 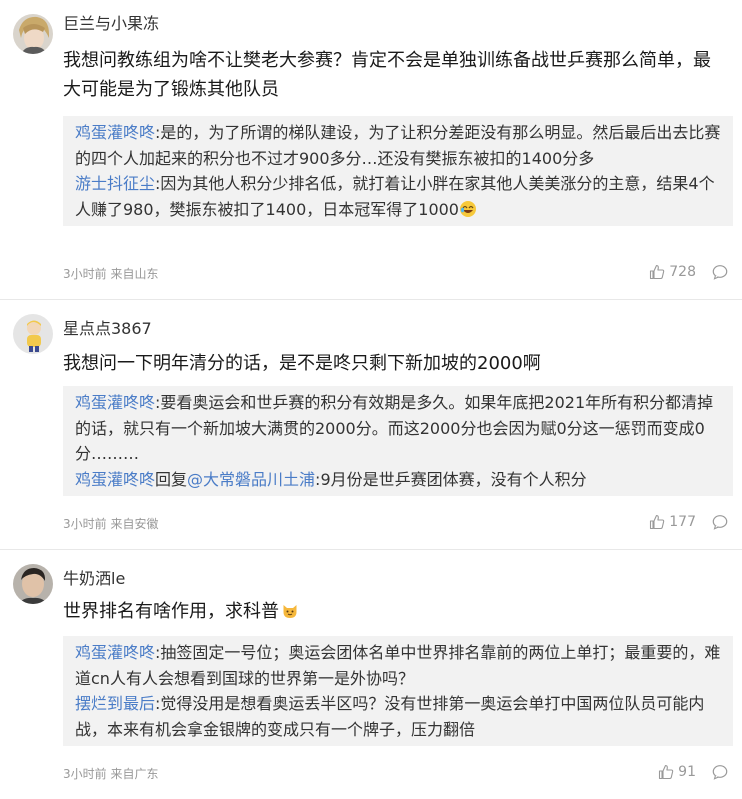 I want to click on comment-meta: 3小时前 来自山东, so click(x=110, y=274).